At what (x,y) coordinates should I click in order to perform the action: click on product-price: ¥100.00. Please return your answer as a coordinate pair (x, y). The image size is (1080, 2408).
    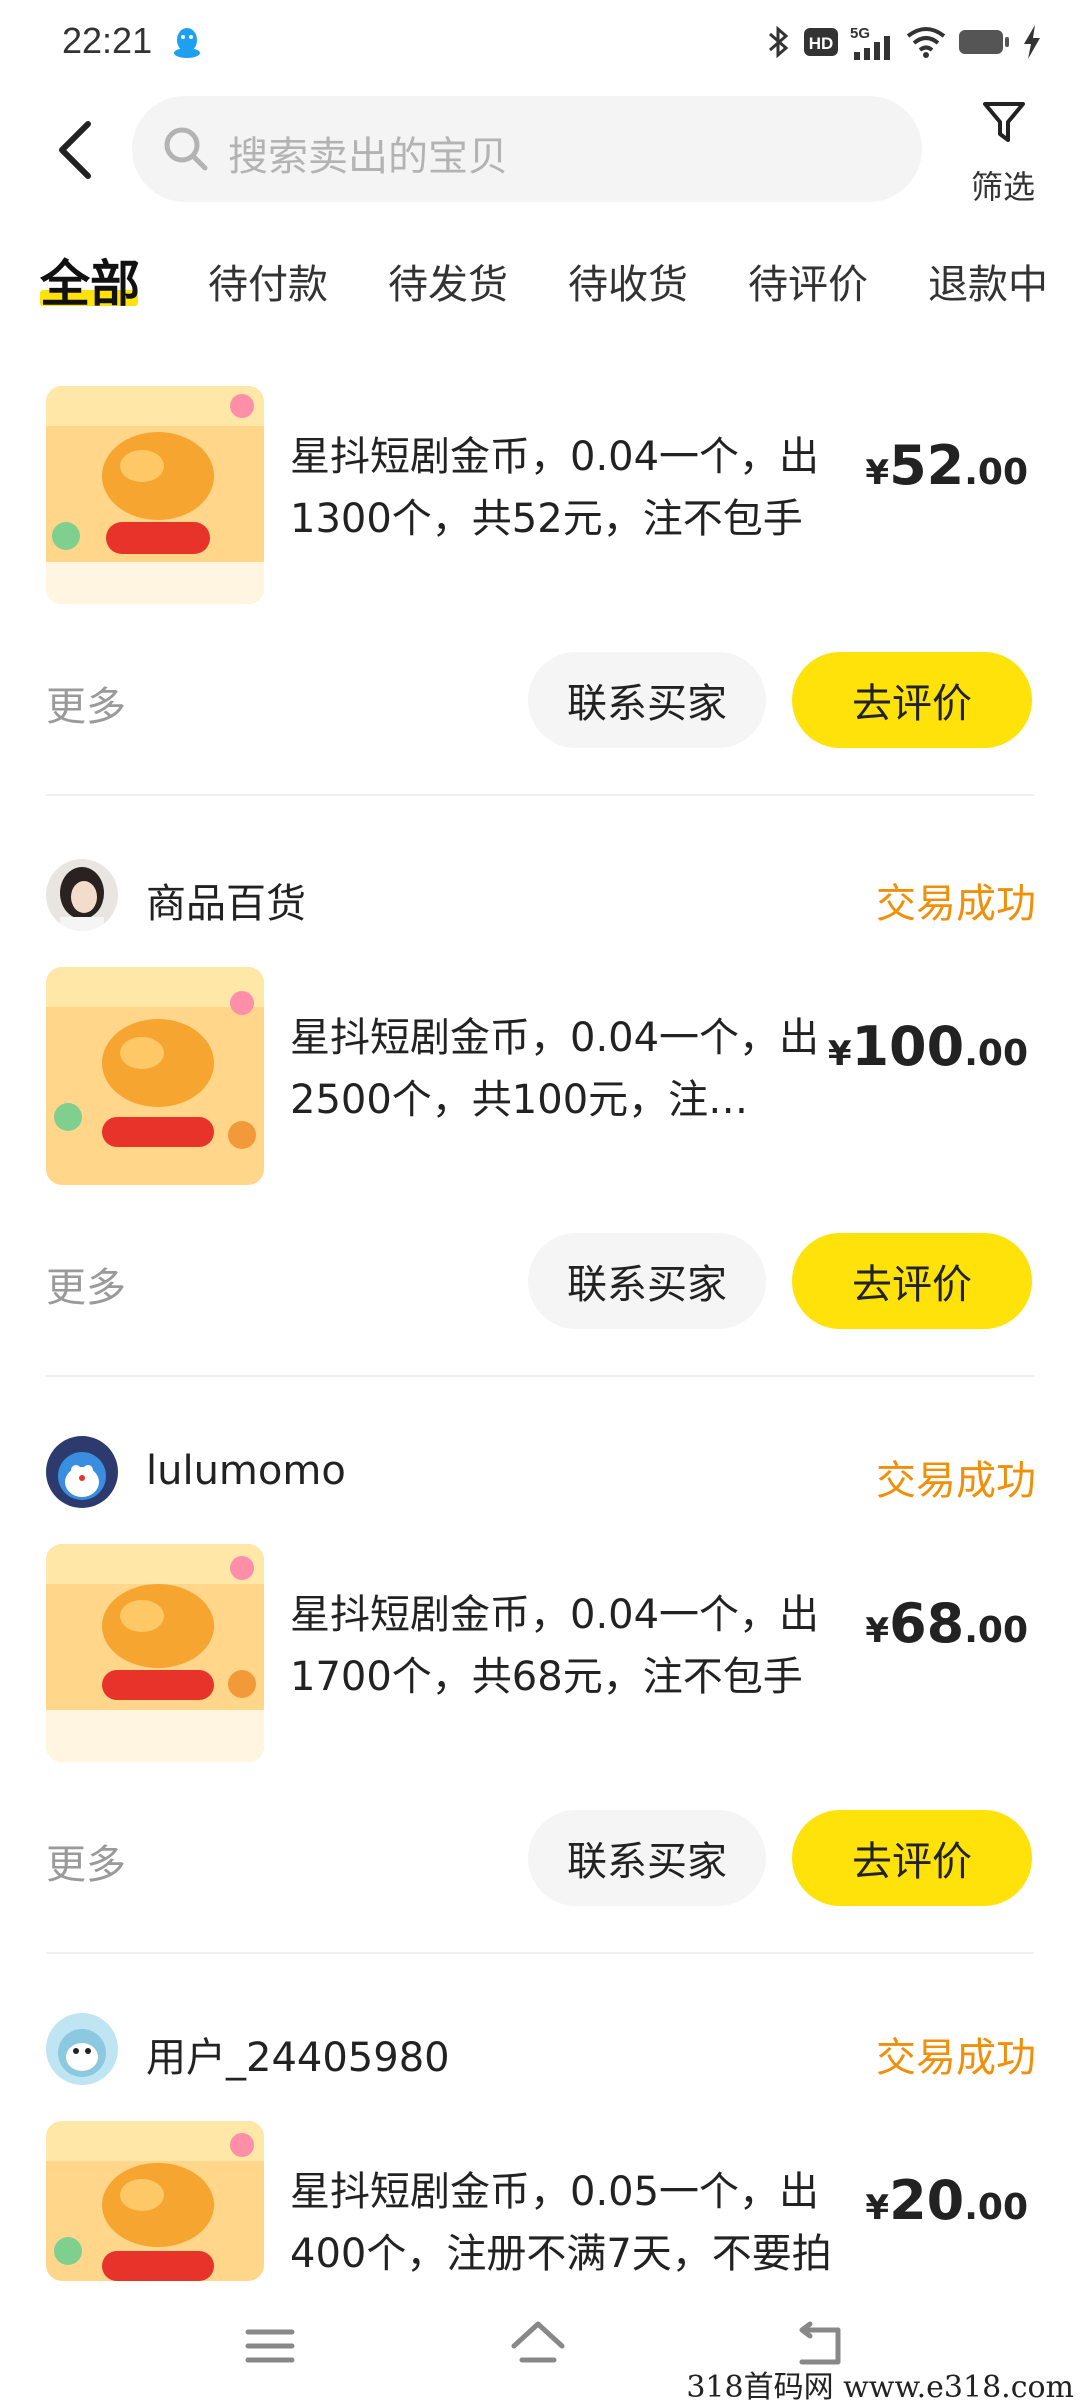
    Looking at the image, I should click on (927, 1046).